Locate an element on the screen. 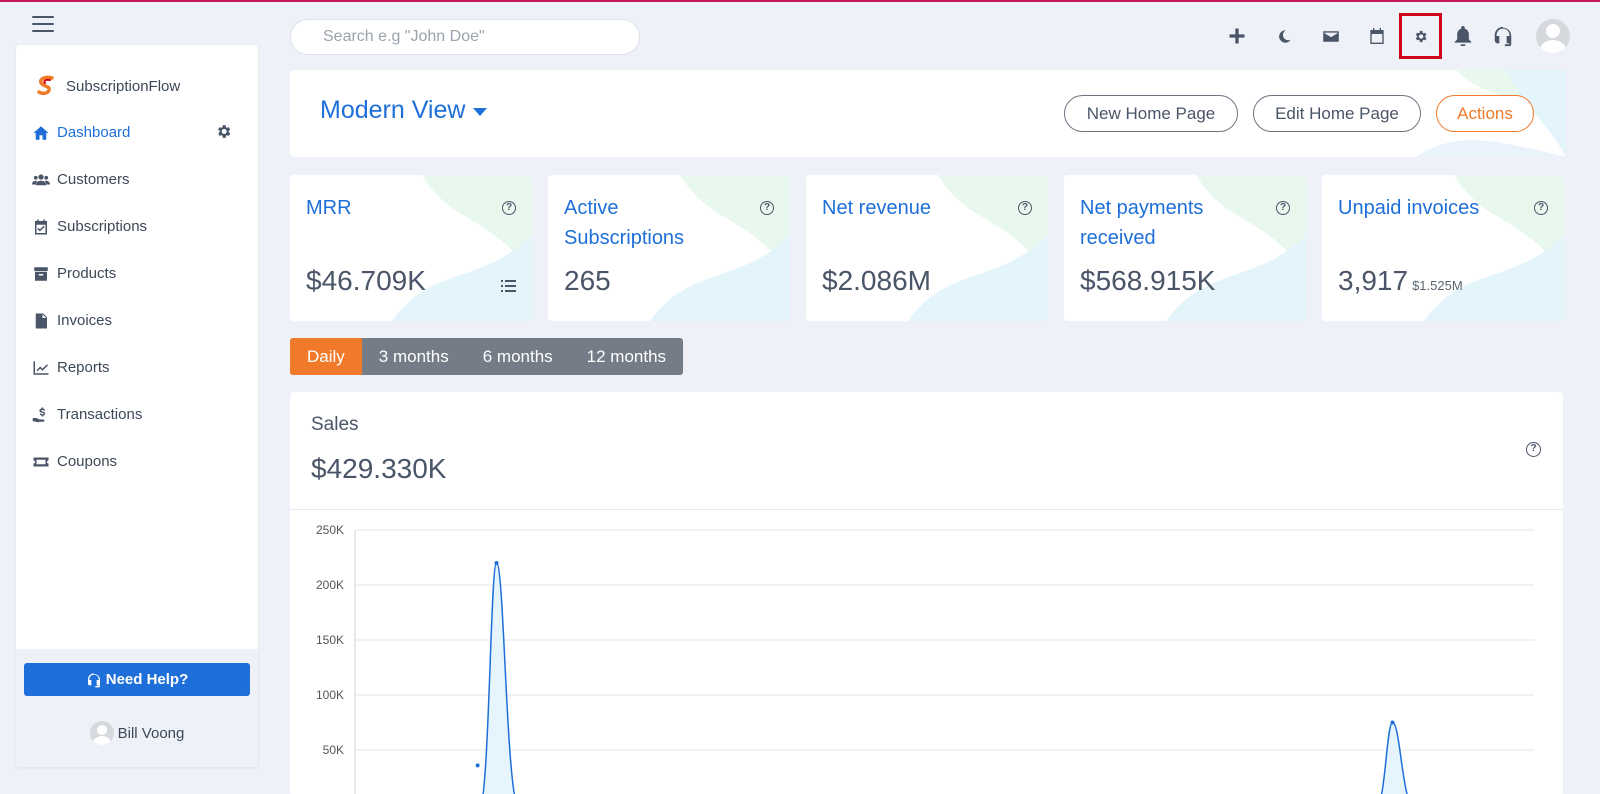 The width and height of the screenshot is (1600, 794). kpi-title: Active Subscriptions is located at coordinates (624, 223).